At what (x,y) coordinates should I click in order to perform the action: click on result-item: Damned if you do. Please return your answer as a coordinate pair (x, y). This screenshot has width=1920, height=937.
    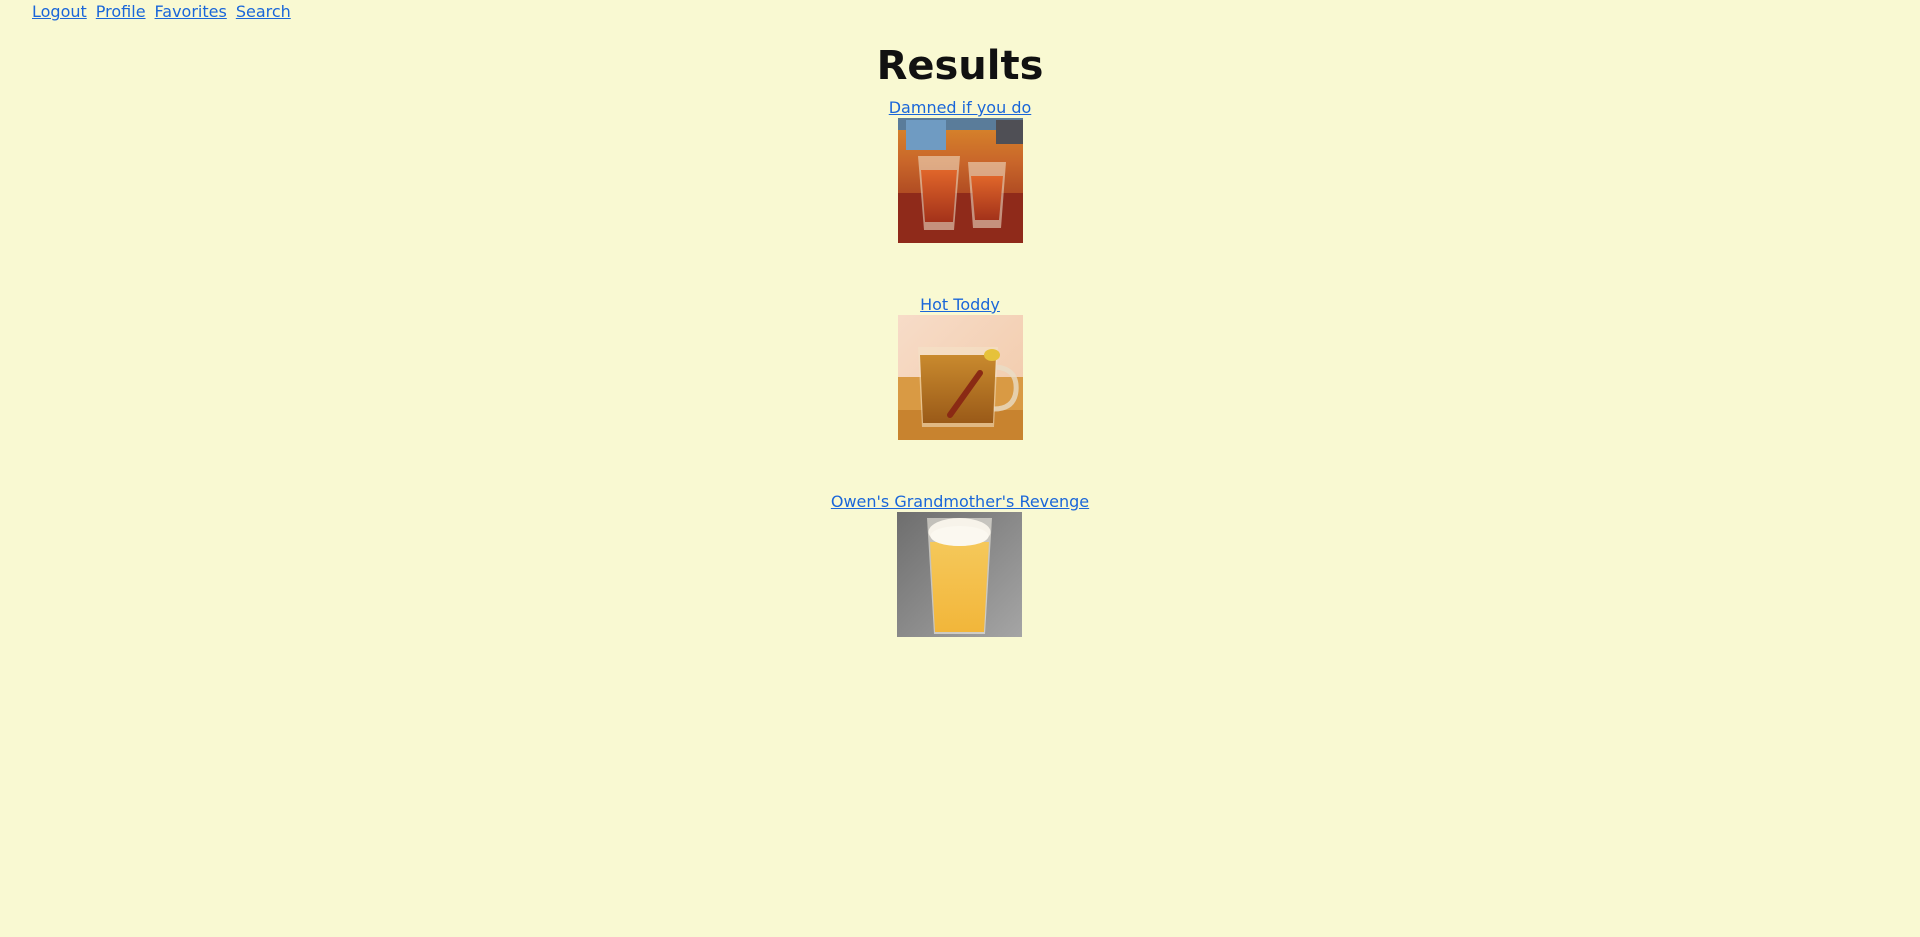
    Looking at the image, I should click on (960, 196).